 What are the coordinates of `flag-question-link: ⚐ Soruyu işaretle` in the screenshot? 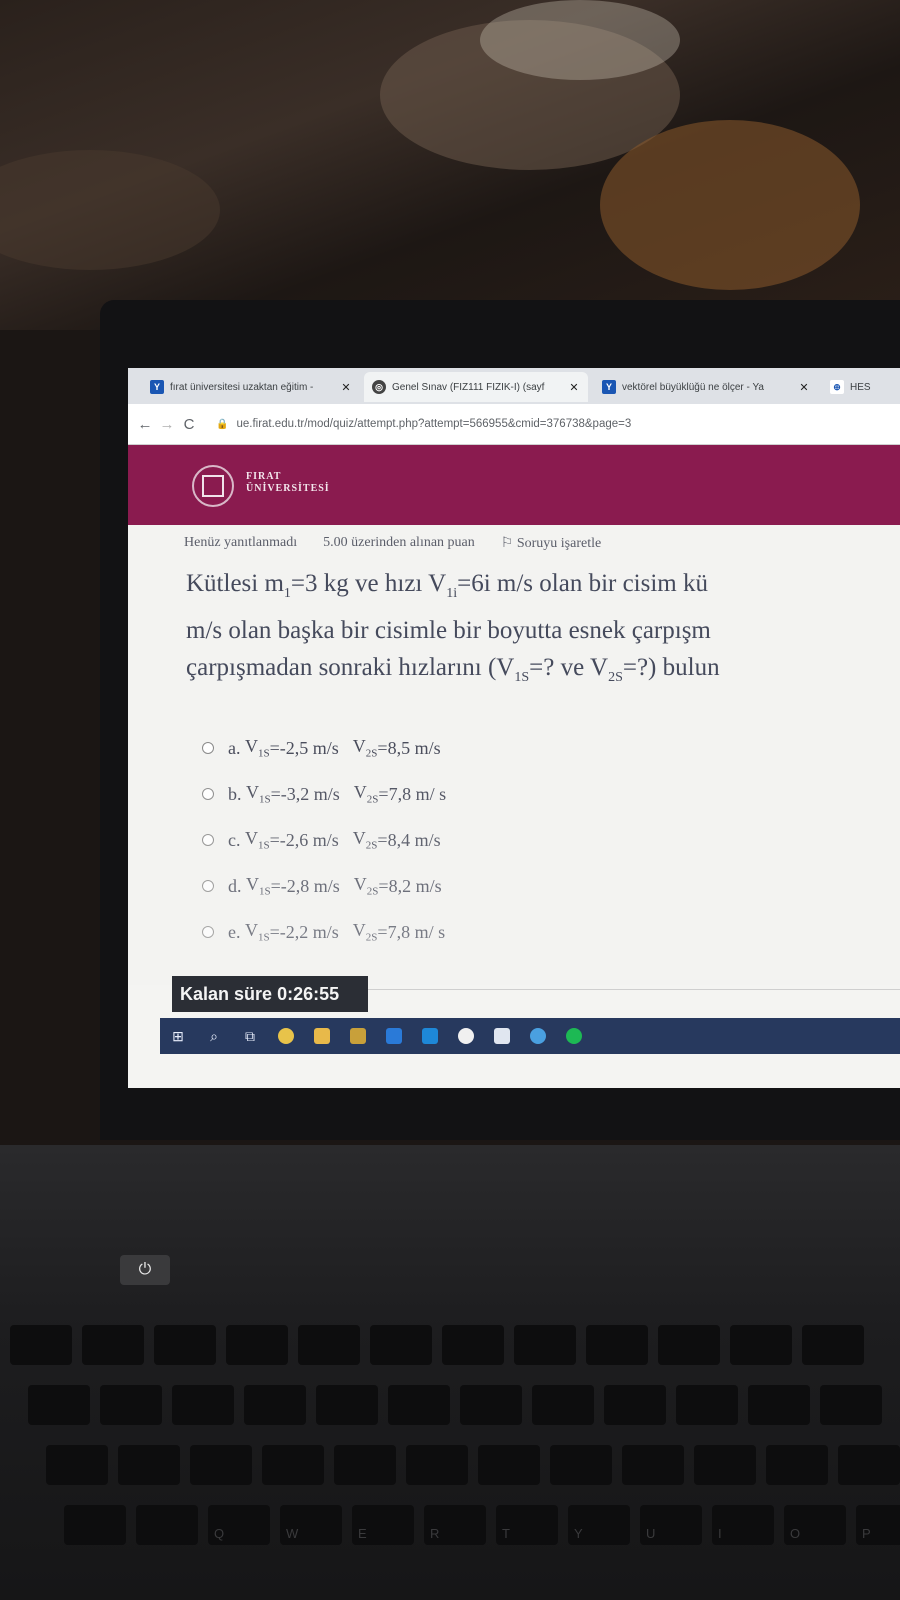 It's located at (551, 543).